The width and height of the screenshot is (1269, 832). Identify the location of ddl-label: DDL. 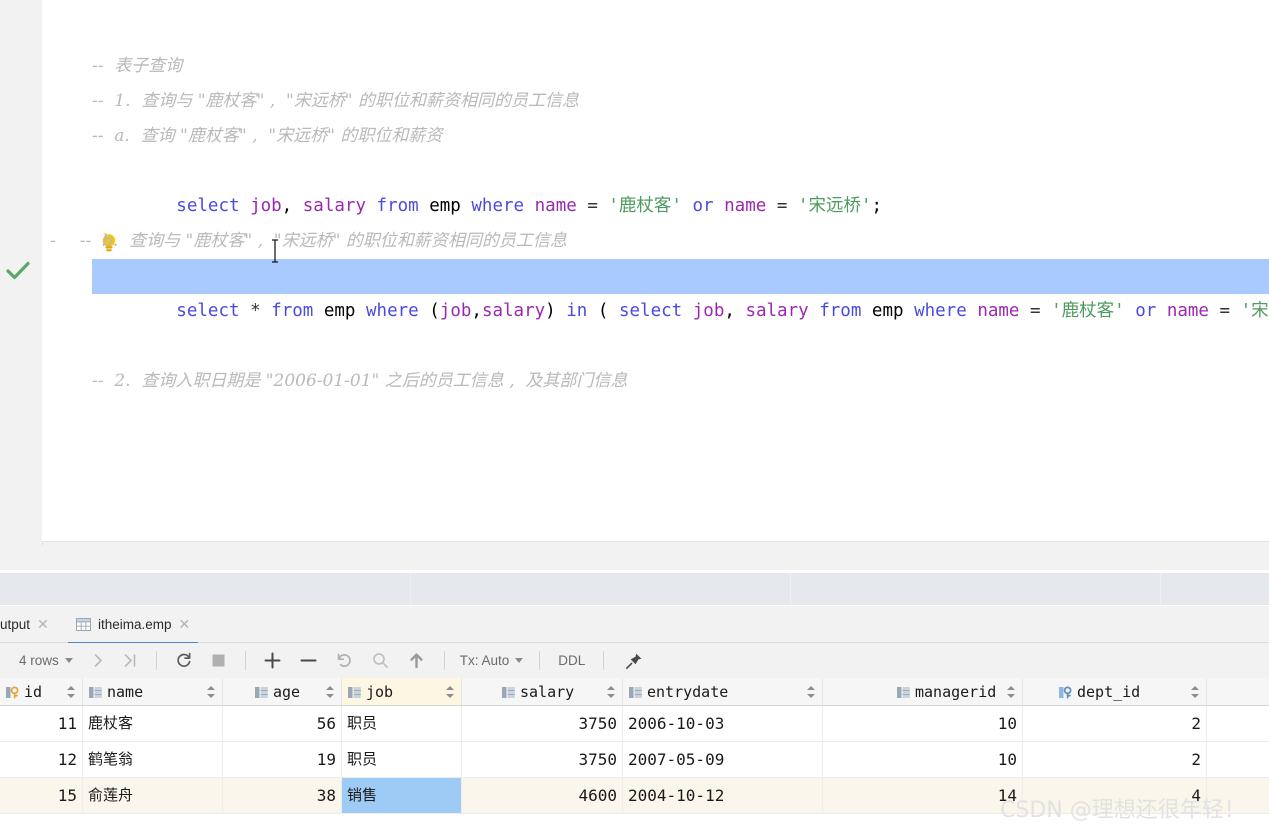
(572, 660).